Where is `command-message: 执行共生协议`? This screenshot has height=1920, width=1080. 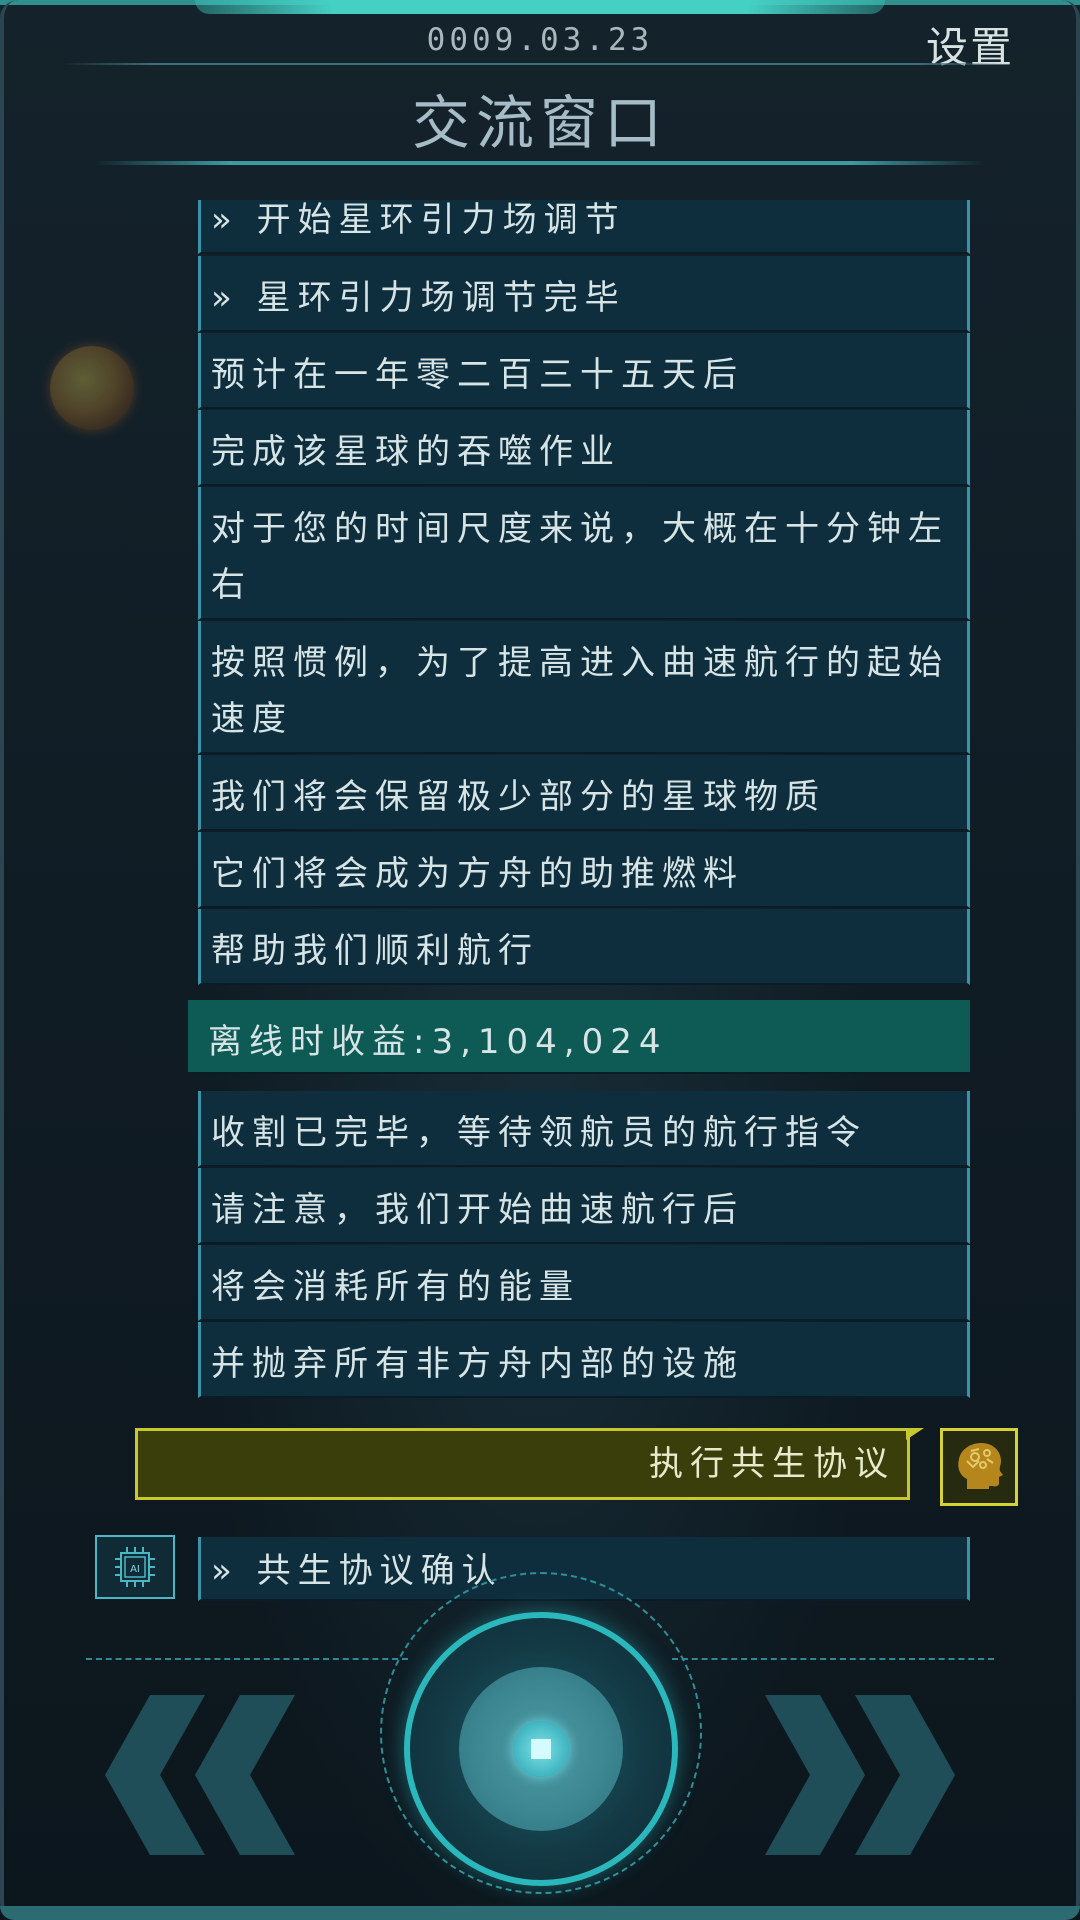
command-message: 执行共生协议 is located at coordinates (522, 1464).